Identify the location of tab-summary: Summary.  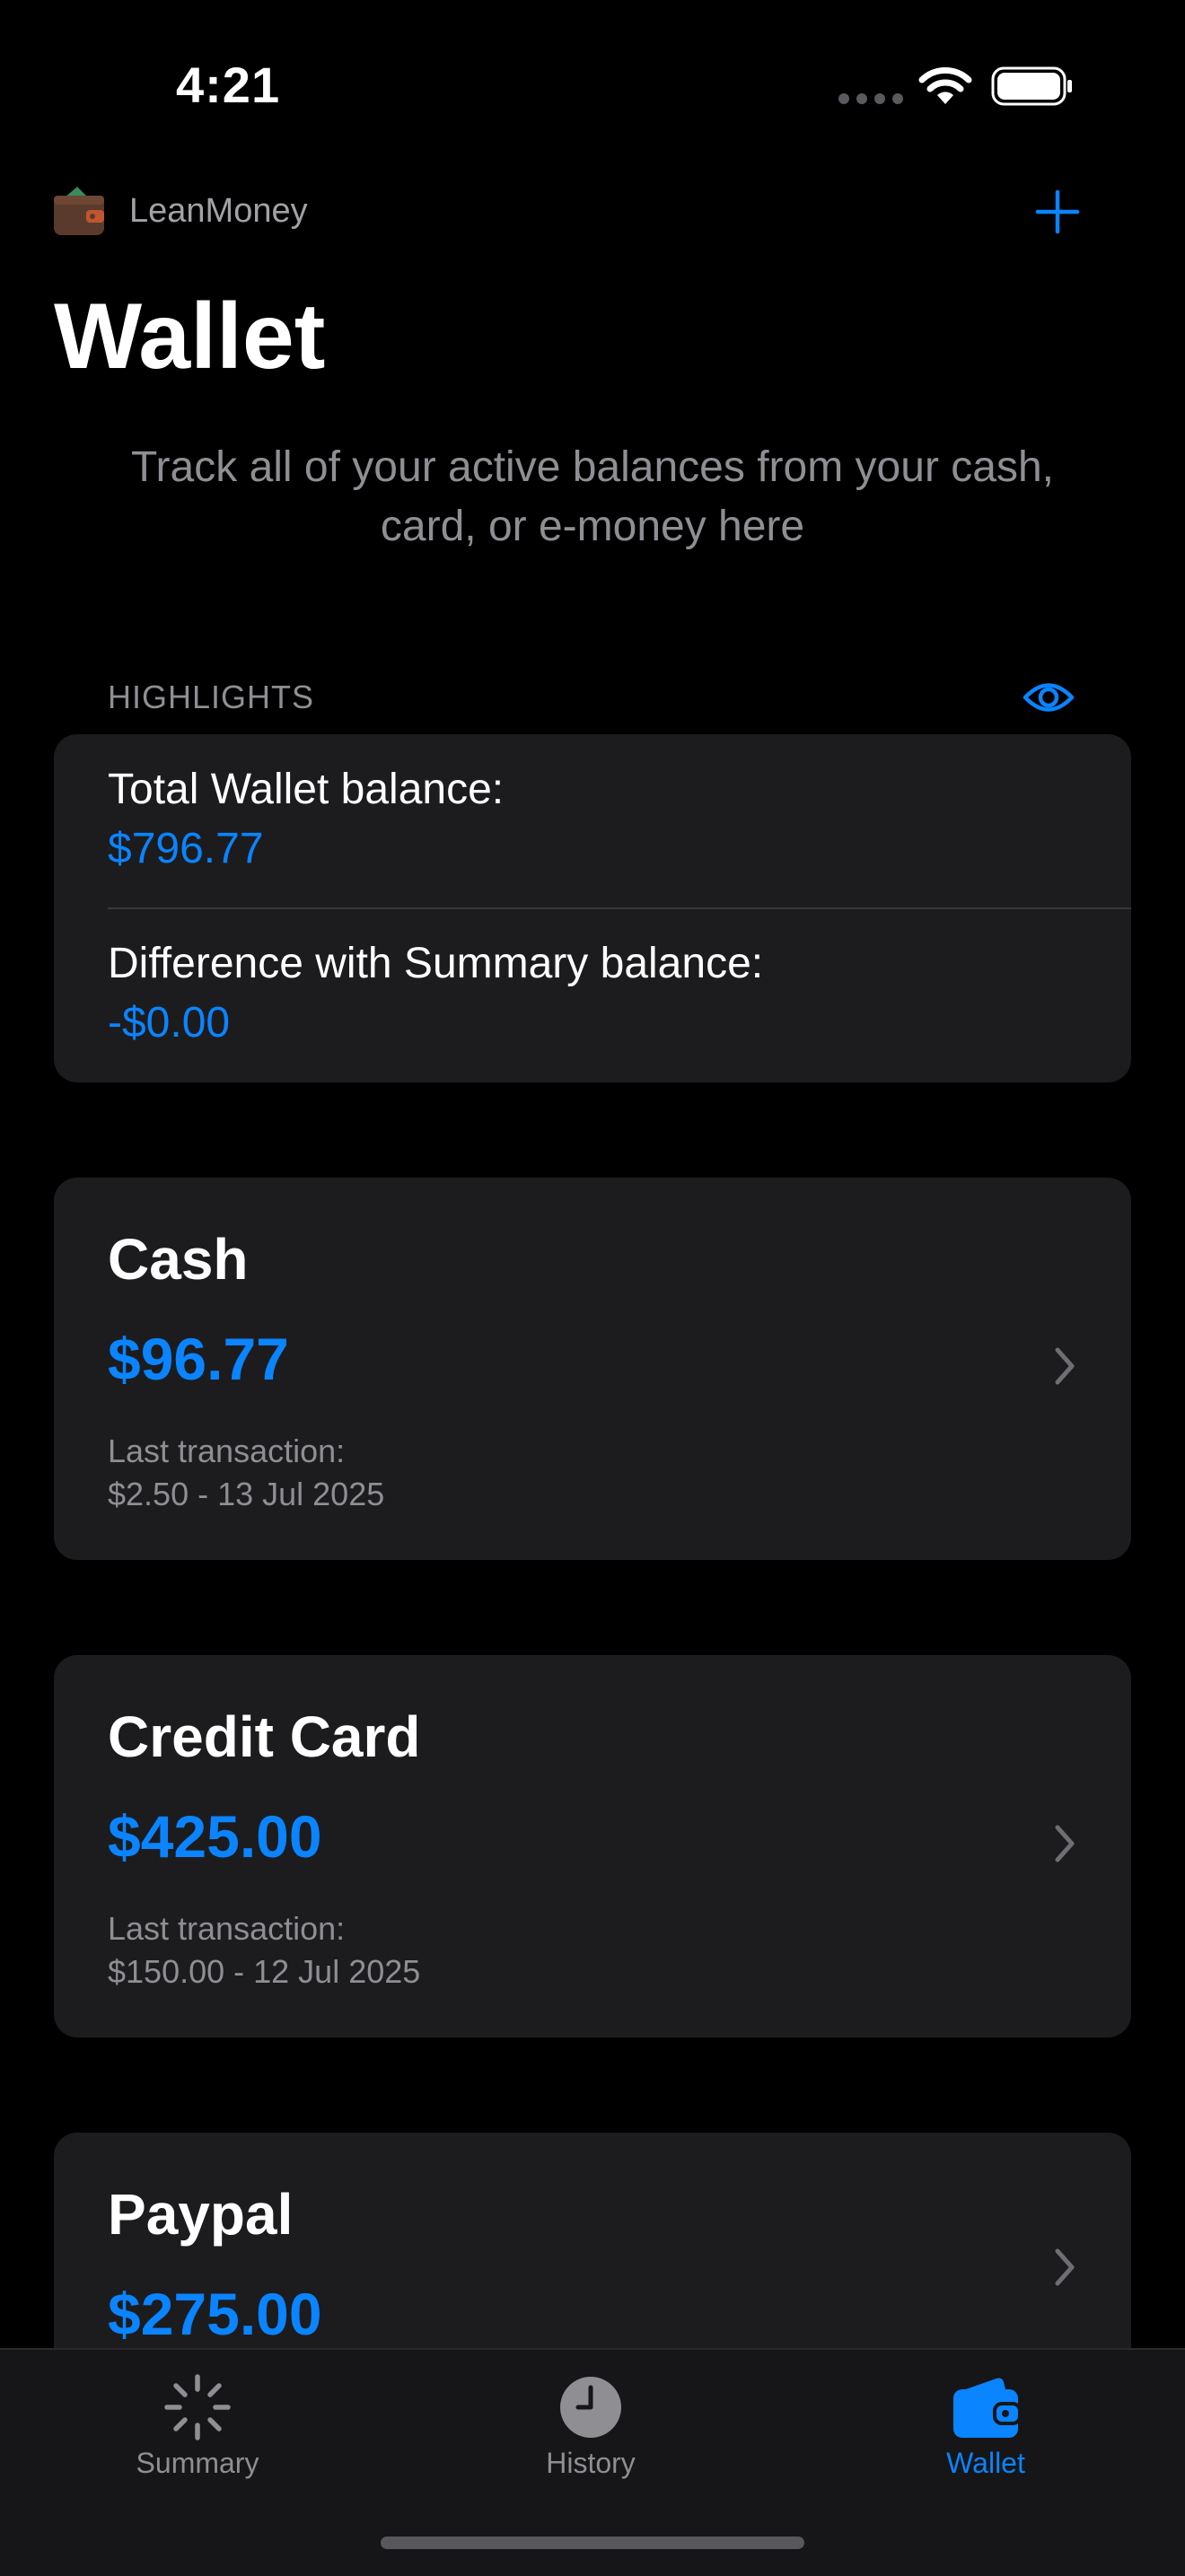
(197, 2435).